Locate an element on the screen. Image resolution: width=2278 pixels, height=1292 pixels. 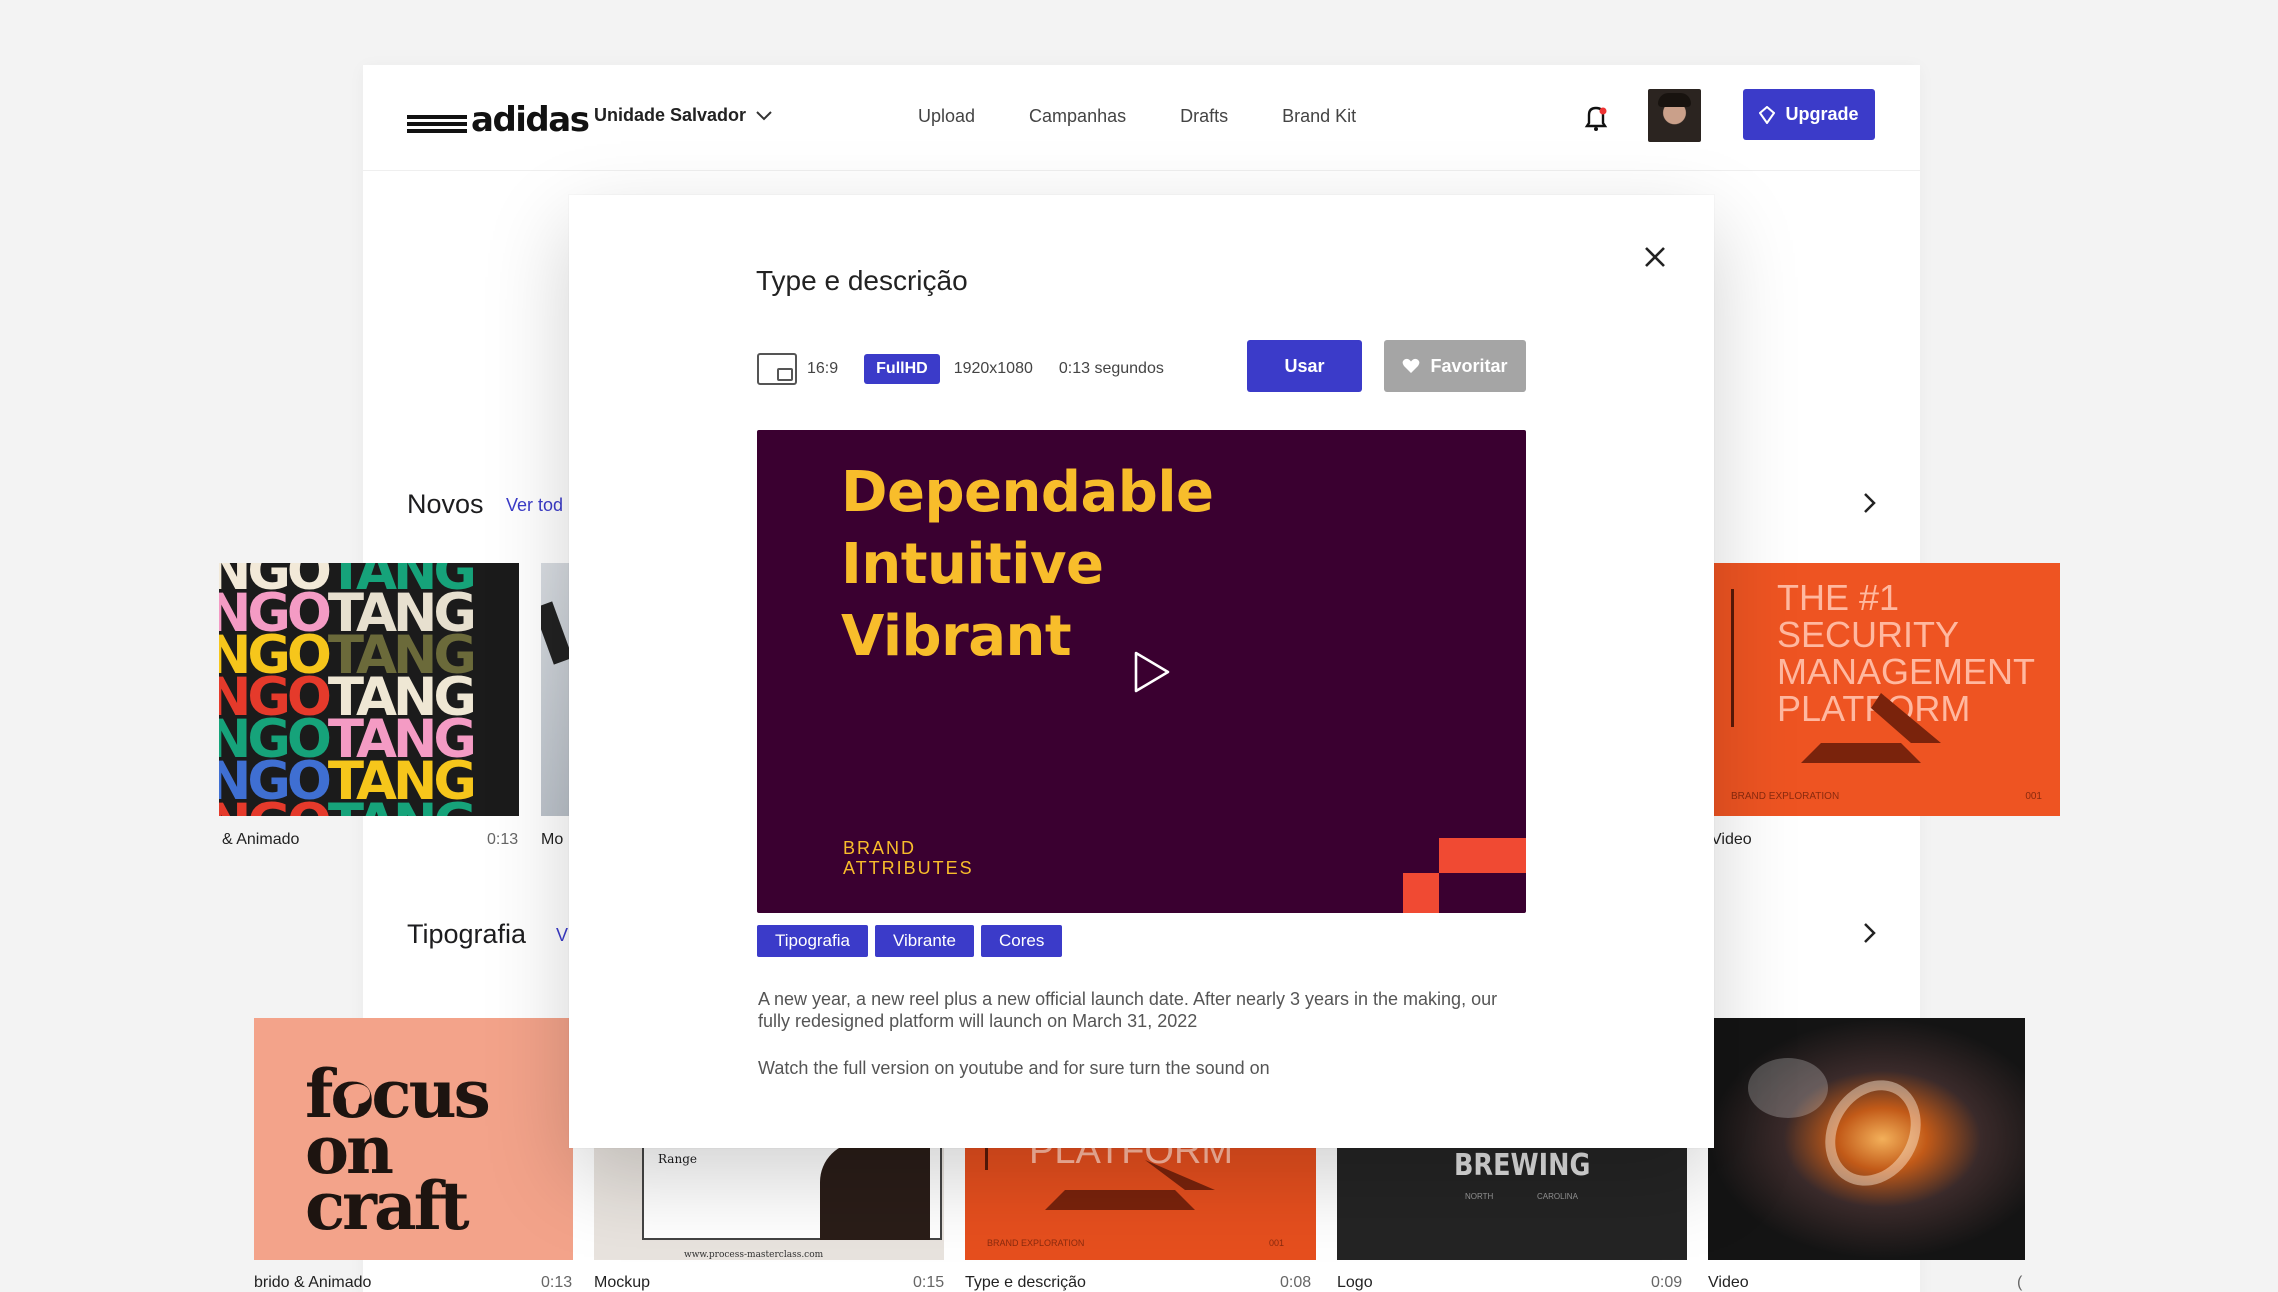
art-url: www.process-masterclass.com is located at coordinates (754, 1255).